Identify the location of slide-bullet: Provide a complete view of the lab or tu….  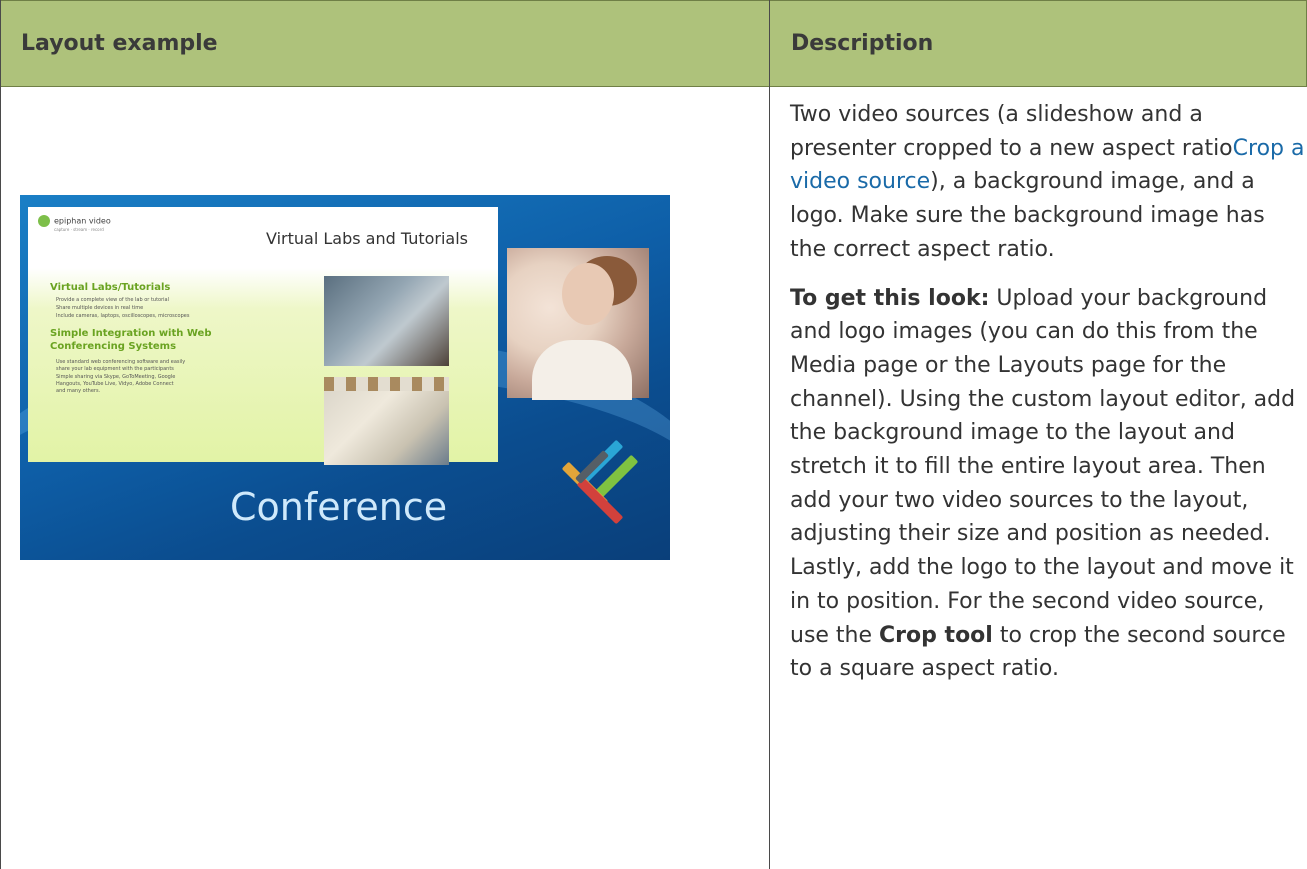
(112, 300).